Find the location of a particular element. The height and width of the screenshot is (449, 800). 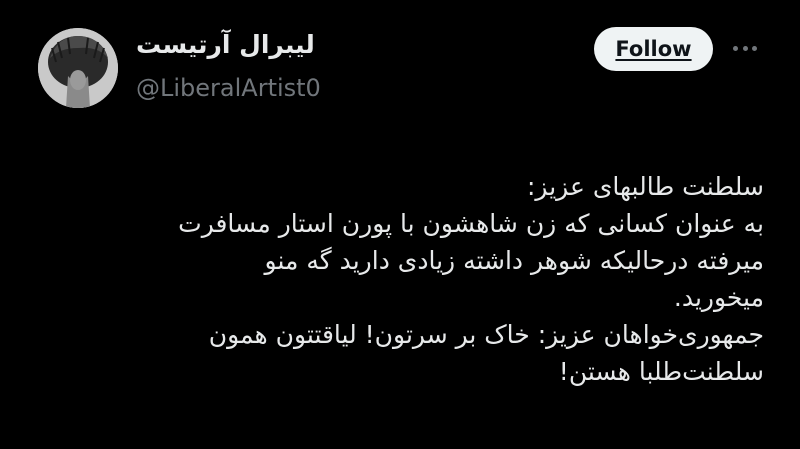

tweet-line: سلطنت‌طلبا هستن! is located at coordinates (661, 371).